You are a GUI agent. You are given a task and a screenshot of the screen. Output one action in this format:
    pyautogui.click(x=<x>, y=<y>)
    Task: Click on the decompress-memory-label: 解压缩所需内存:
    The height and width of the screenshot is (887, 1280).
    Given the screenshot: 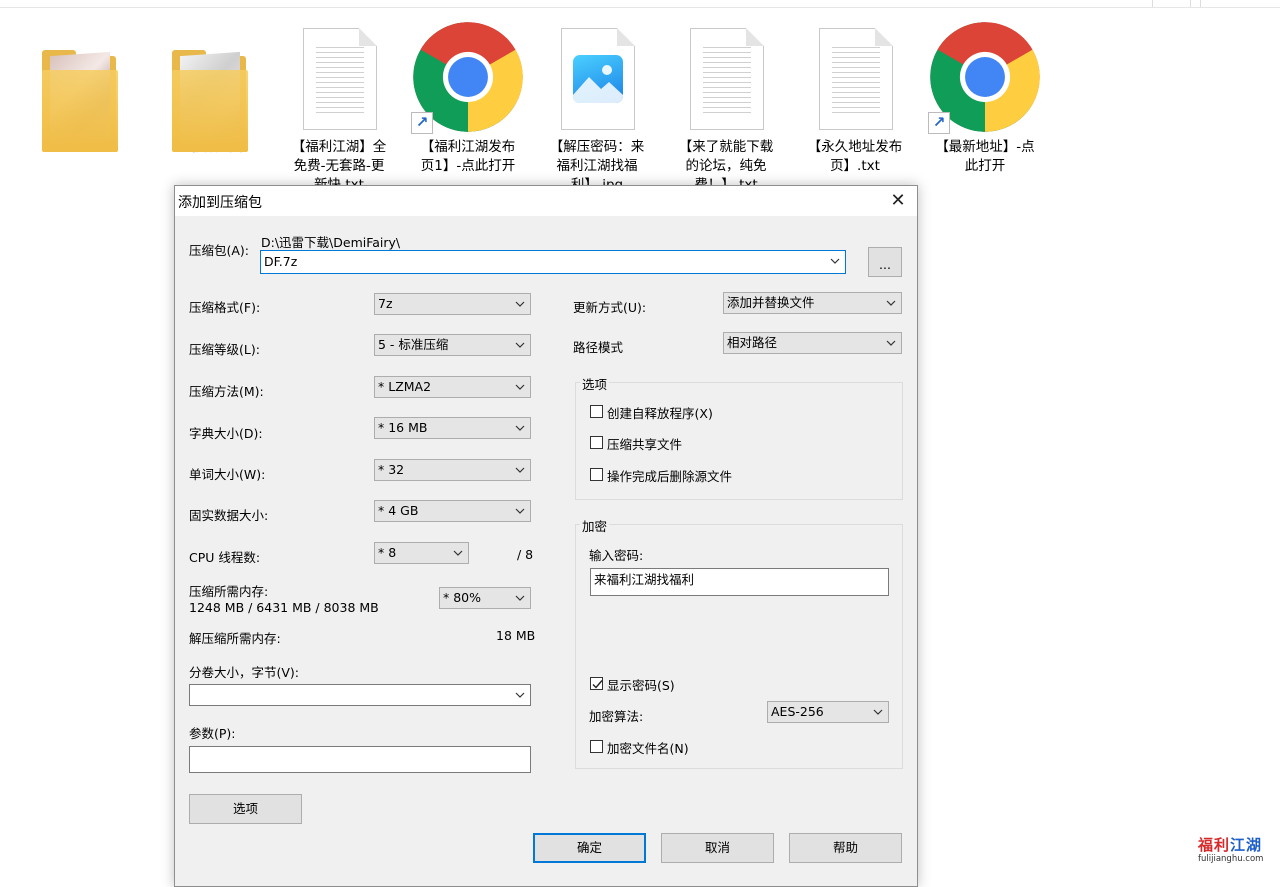 What is the action you would take?
    pyautogui.click(x=235, y=638)
    